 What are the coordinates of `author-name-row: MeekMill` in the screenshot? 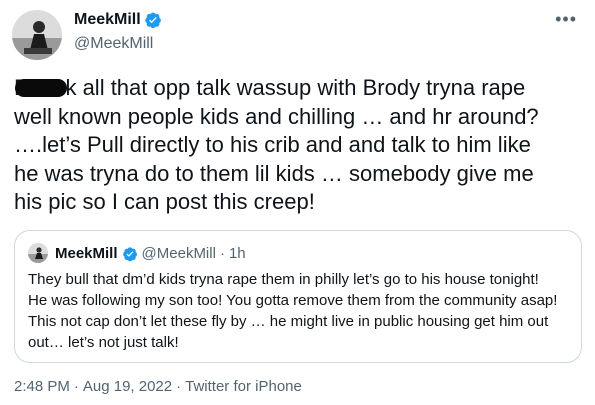 It's located at (118, 20).